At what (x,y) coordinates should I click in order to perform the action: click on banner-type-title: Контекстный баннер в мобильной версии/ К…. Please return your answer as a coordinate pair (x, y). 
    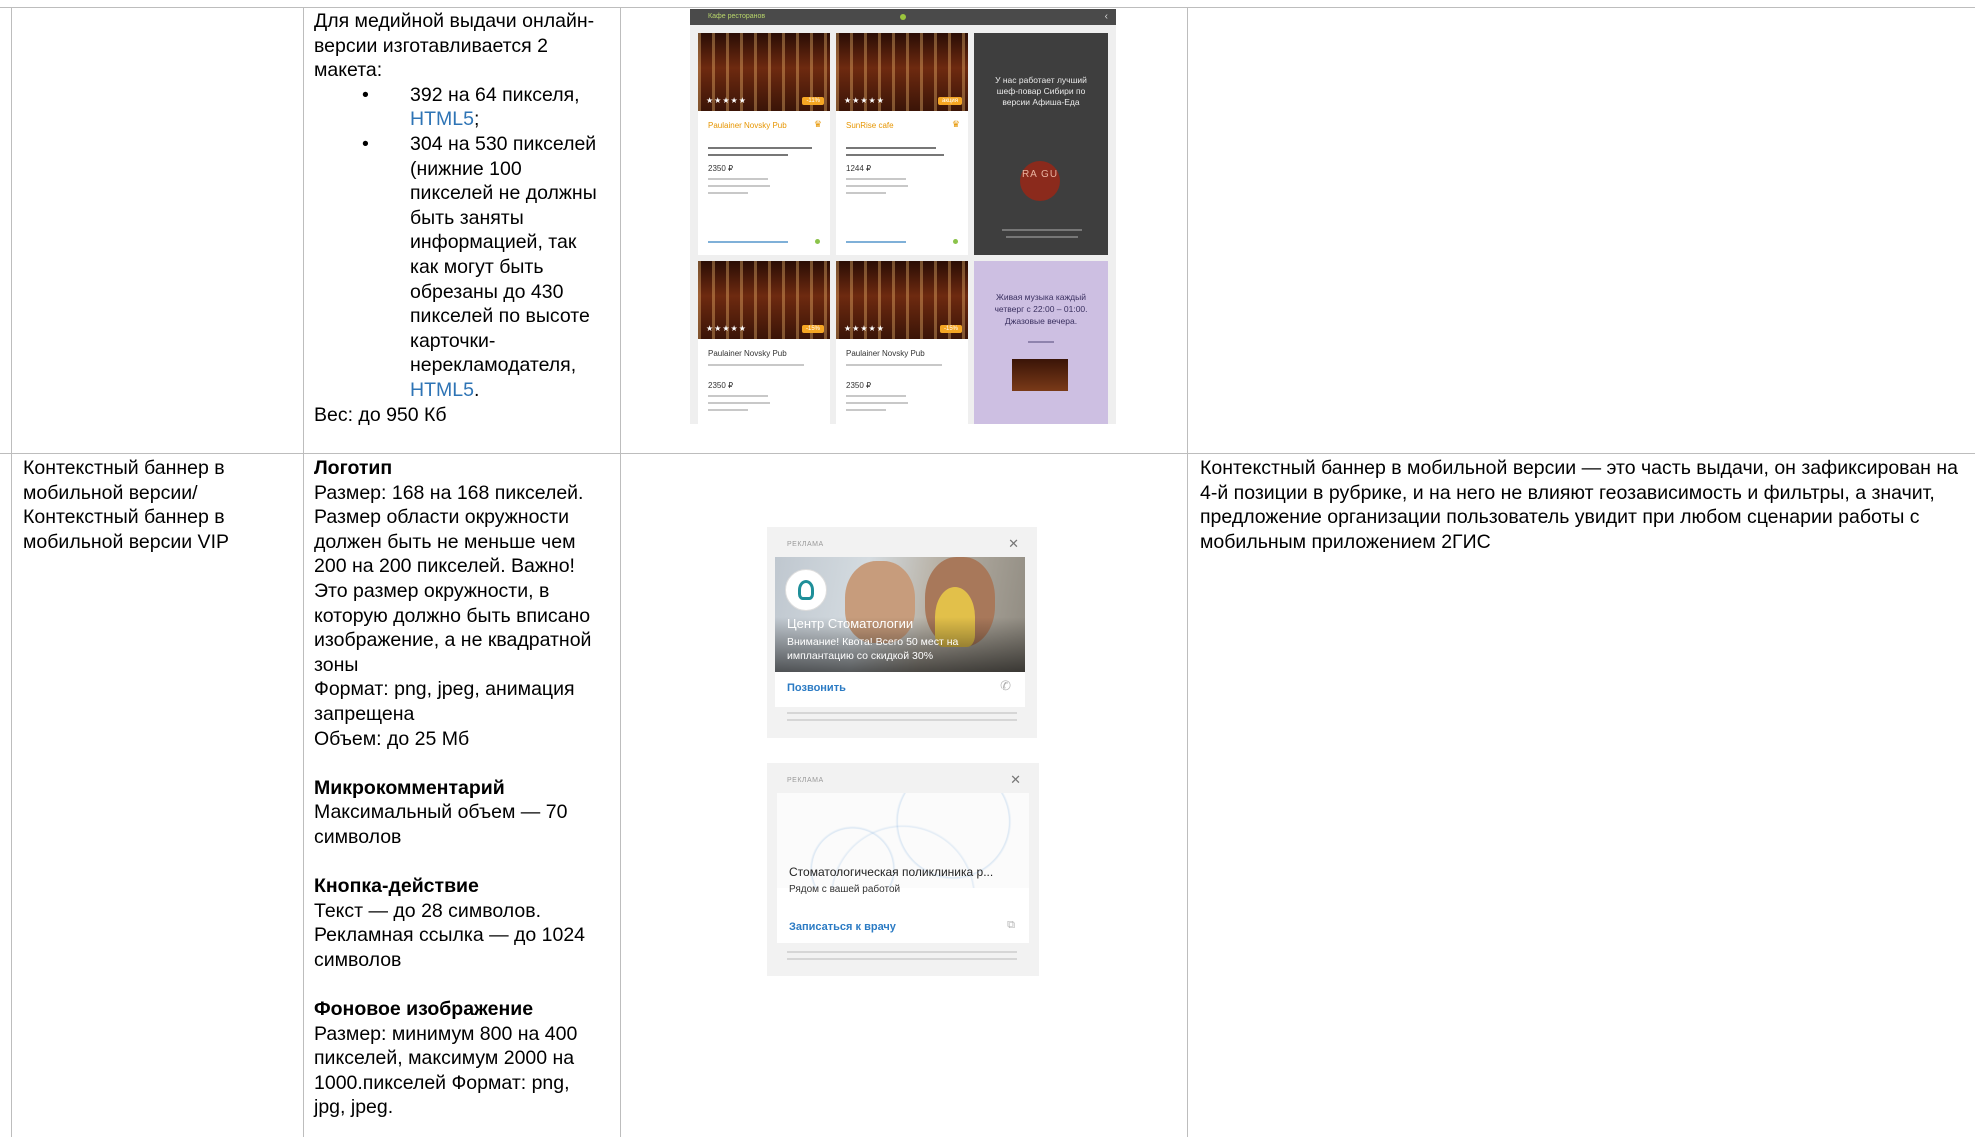
    Looking at the image, I should click on (126, 505).